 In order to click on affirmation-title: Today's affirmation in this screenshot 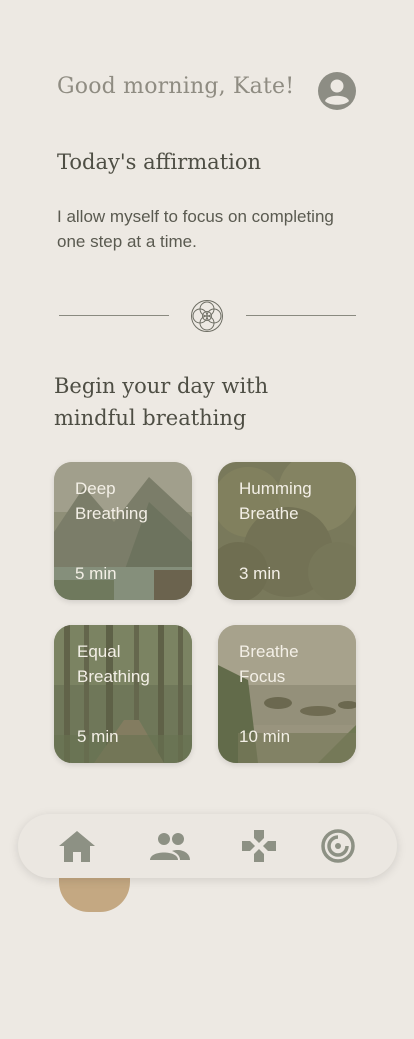, I will do `click(159, 162)`.